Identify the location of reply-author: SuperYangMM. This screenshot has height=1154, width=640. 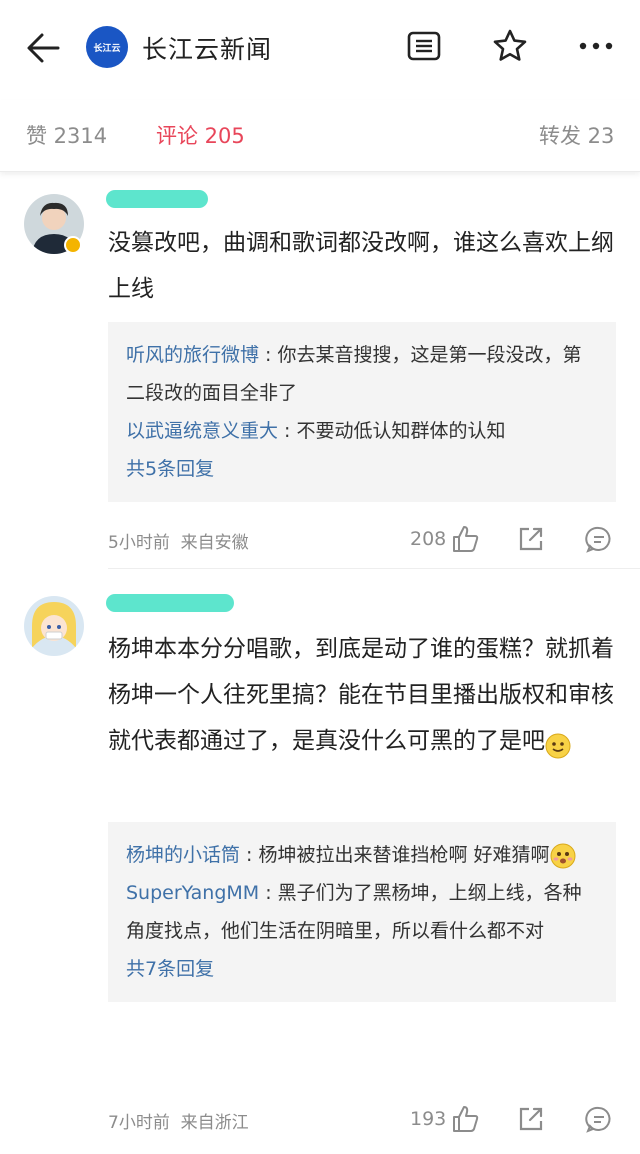
(192, 893).